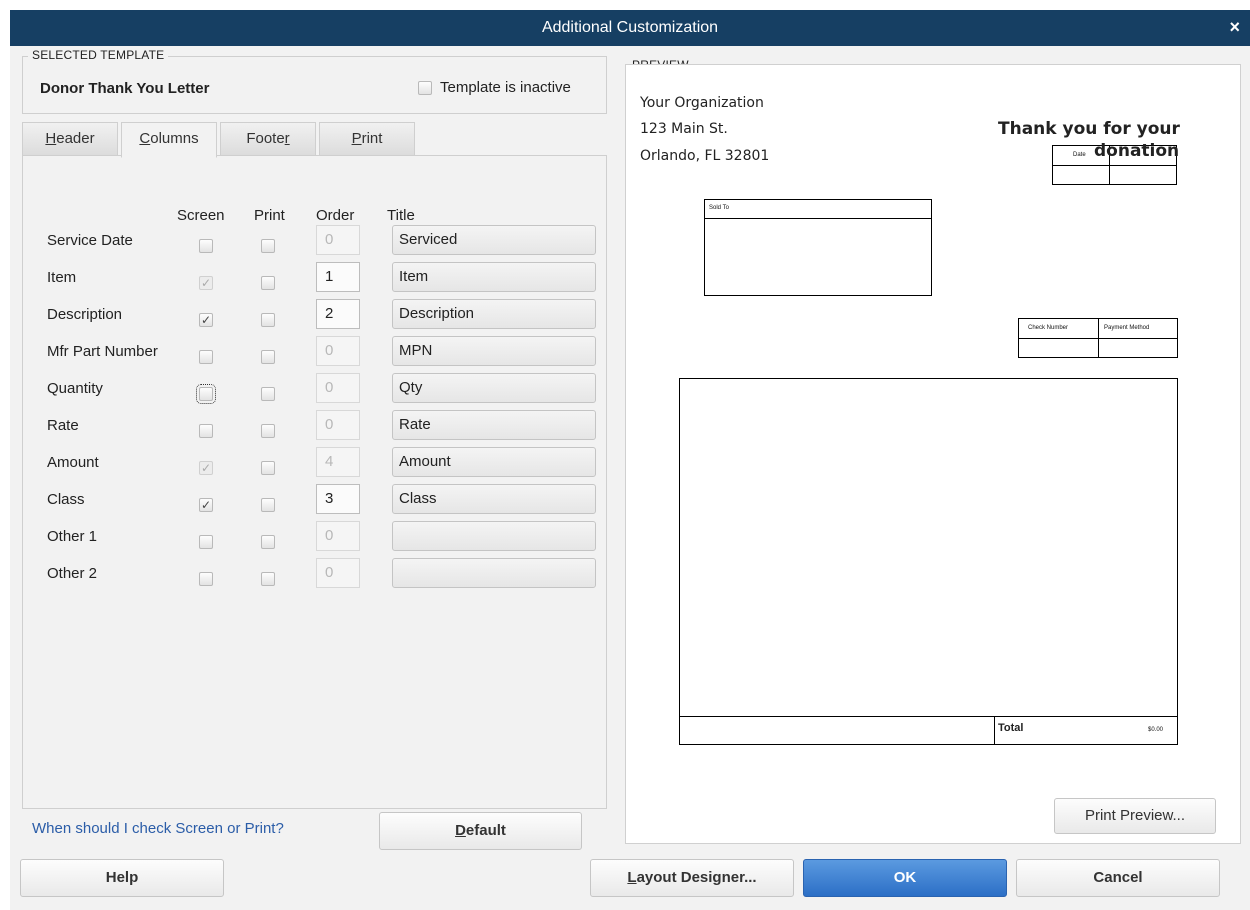 The image size is (1250, 910). Describe the element at coordinates (1234, 27) in the screenshot. I see `close-icon: ×` at that location.